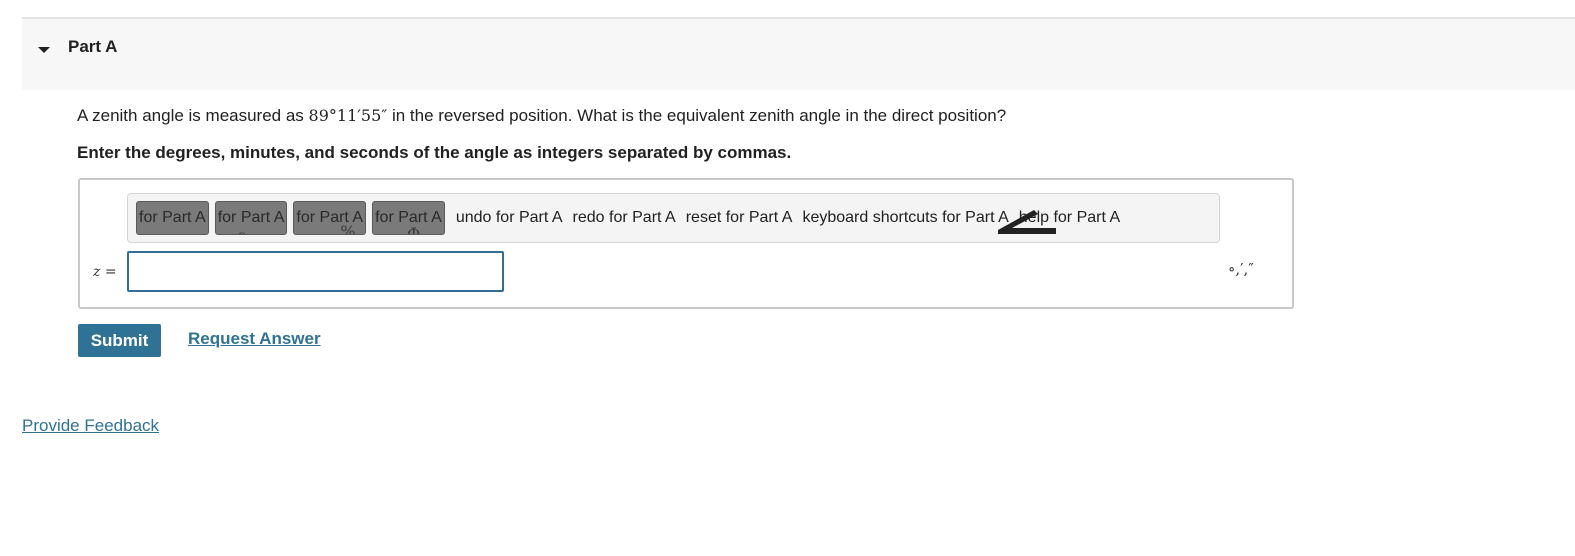  Describe the element at coordinates (624, 218) in the screenshot. I see `redo-button: redo for Part A` at that location.